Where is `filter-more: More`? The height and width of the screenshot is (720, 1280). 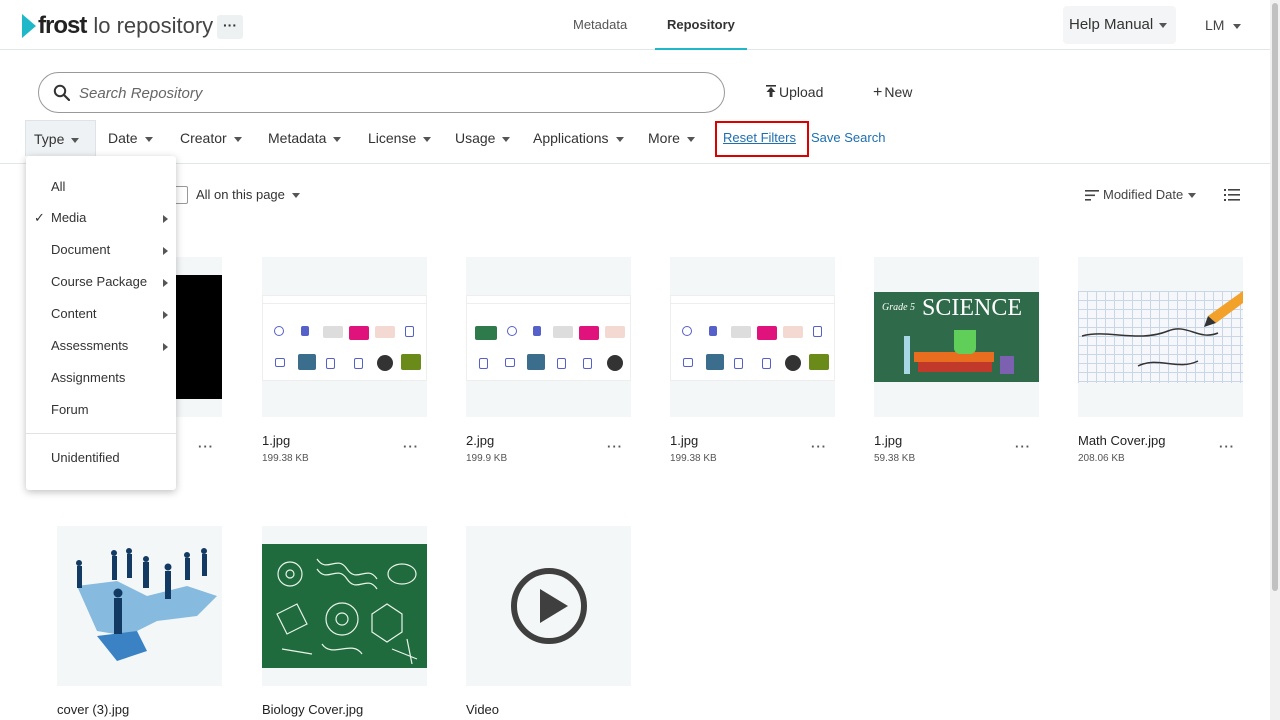 filter-more: More is located at coordinates (671, 138).